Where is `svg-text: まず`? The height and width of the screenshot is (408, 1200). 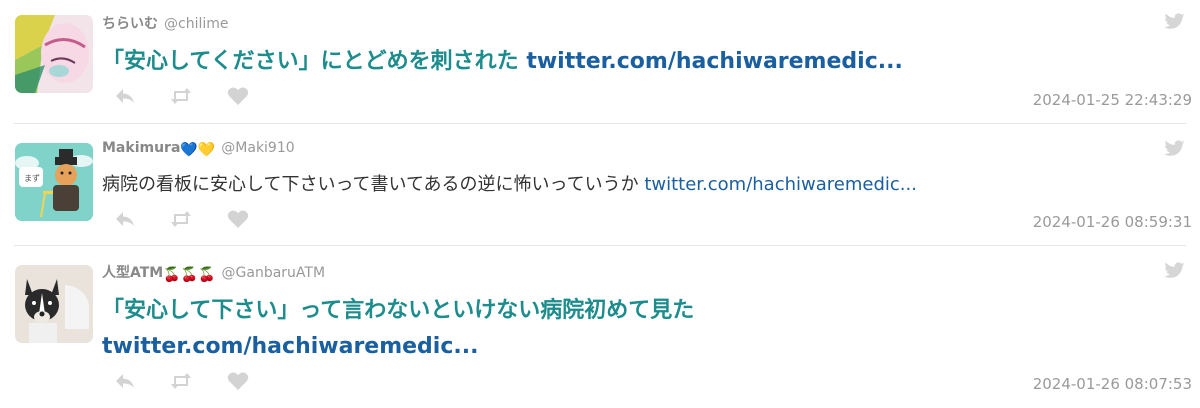 svg-text: まず is located at coordinates (32, 178).